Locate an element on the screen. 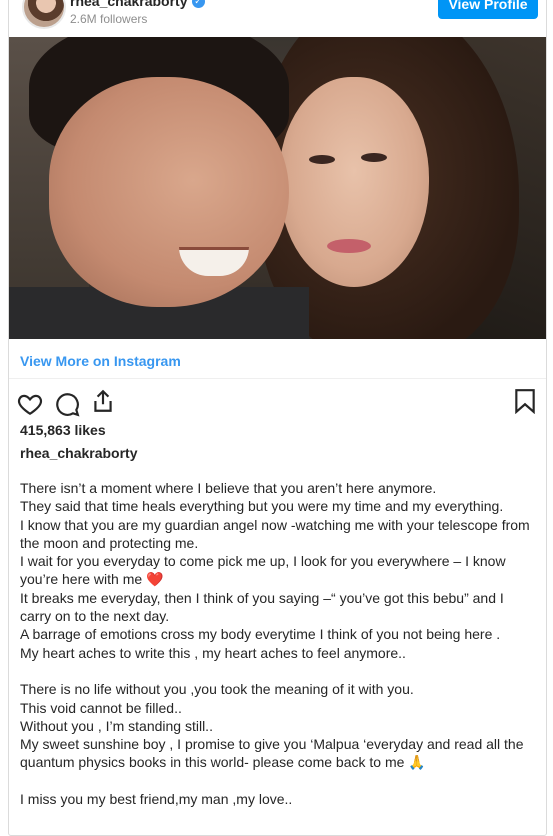 This screenshot has width=553, height=836. follower-count: 2.6M followers is located at coordinates (109, 19).